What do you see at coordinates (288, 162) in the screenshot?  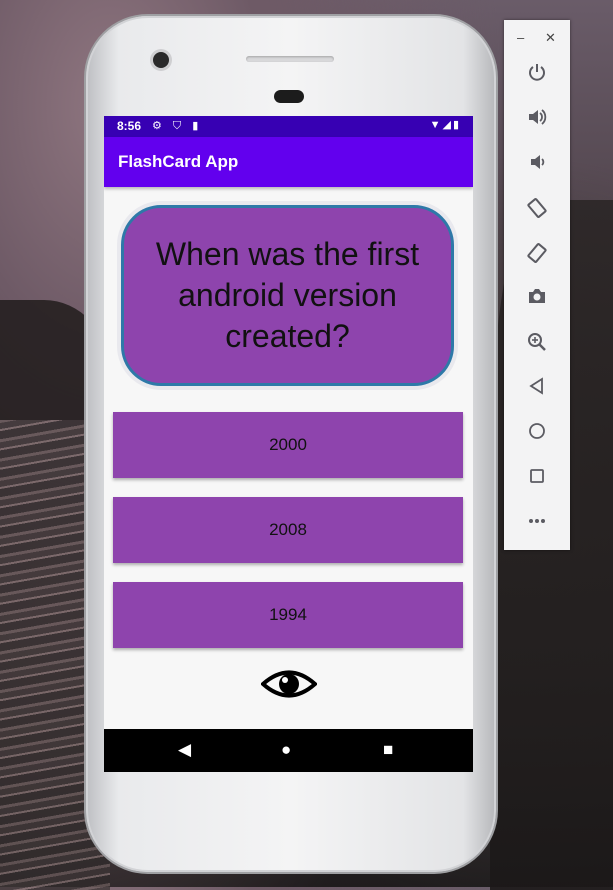 I see `app-bar: FlashCard App` at bounding box center [288, 162].